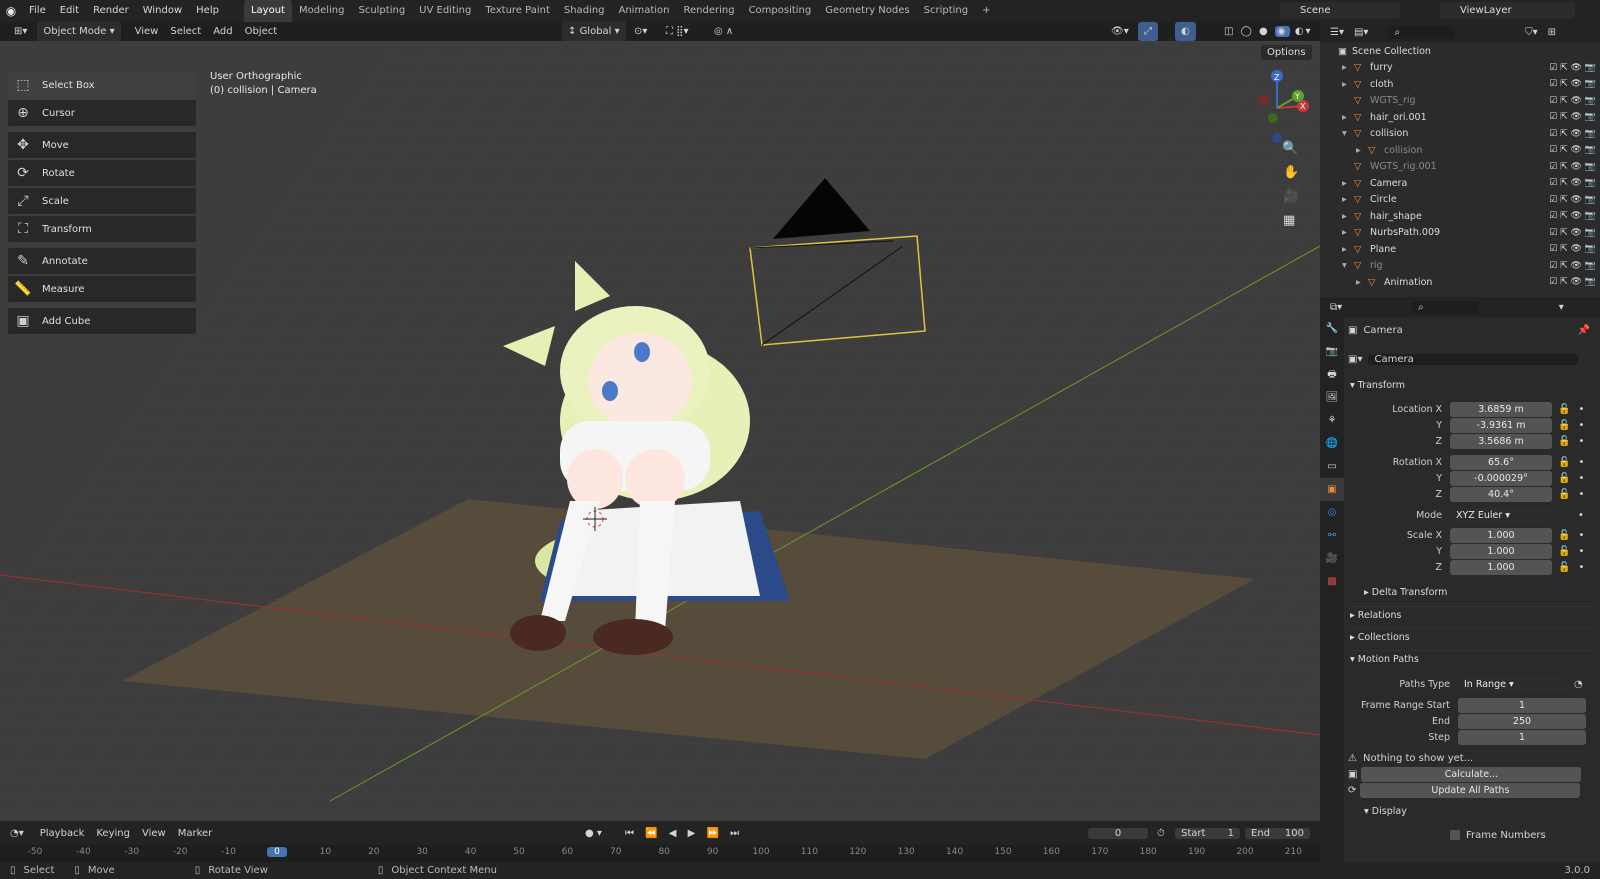  What do you see at coordinates (1291, 172) in the screenshot?
I see `pan-icon: ✋` at bounding box center [1291, 172].